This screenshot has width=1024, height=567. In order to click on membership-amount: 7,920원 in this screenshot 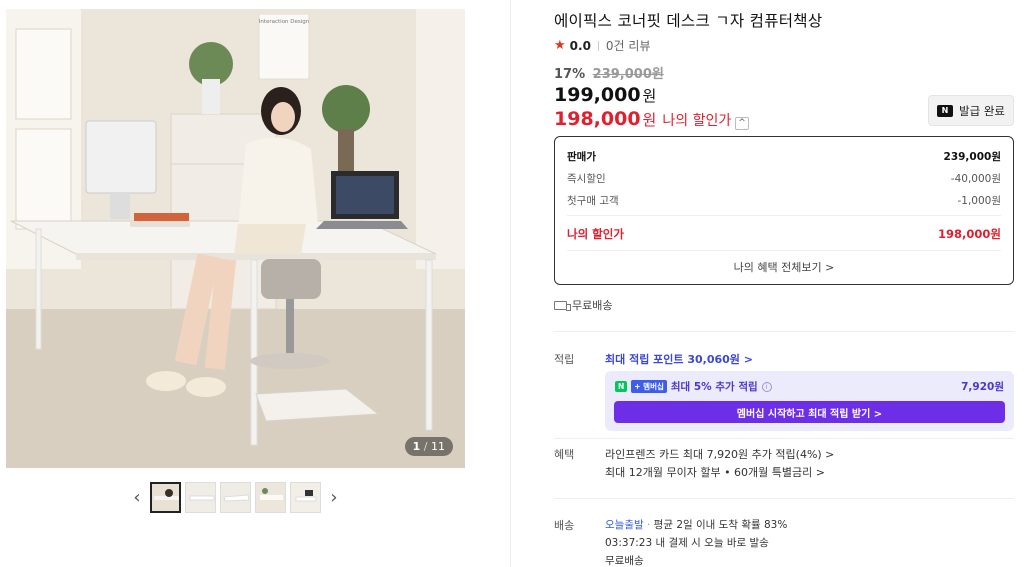, I will do `click(982, 387)`.